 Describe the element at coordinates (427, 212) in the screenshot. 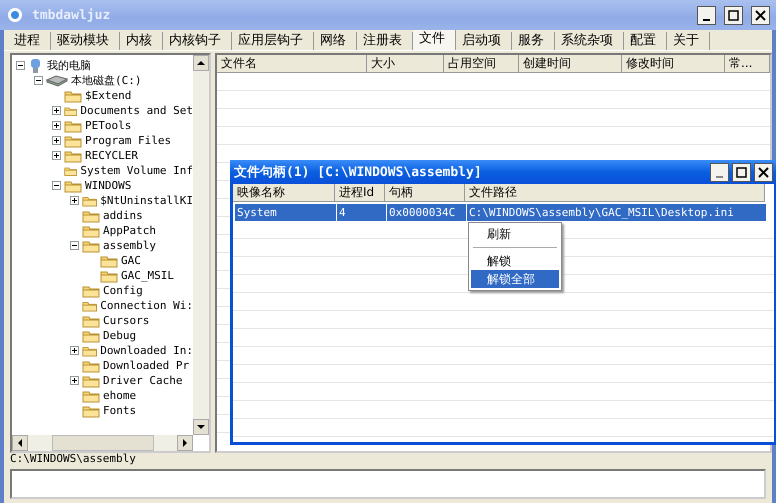

I see `table-cell: 0x0000034C` at that location.